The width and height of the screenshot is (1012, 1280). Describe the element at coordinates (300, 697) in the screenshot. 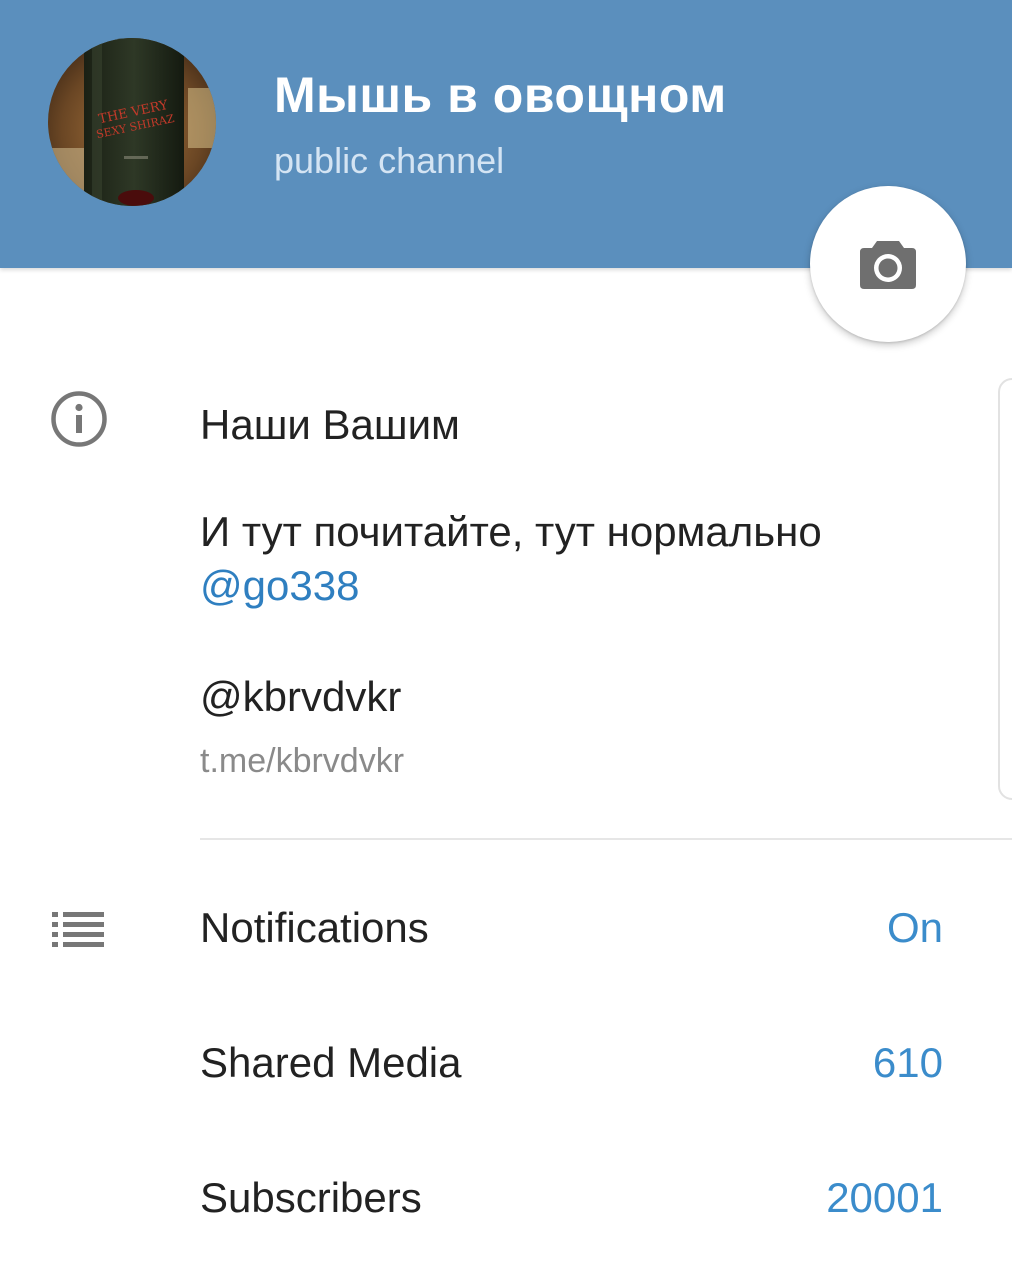

I see `channel-username: @kbrvdvkr` at that location.